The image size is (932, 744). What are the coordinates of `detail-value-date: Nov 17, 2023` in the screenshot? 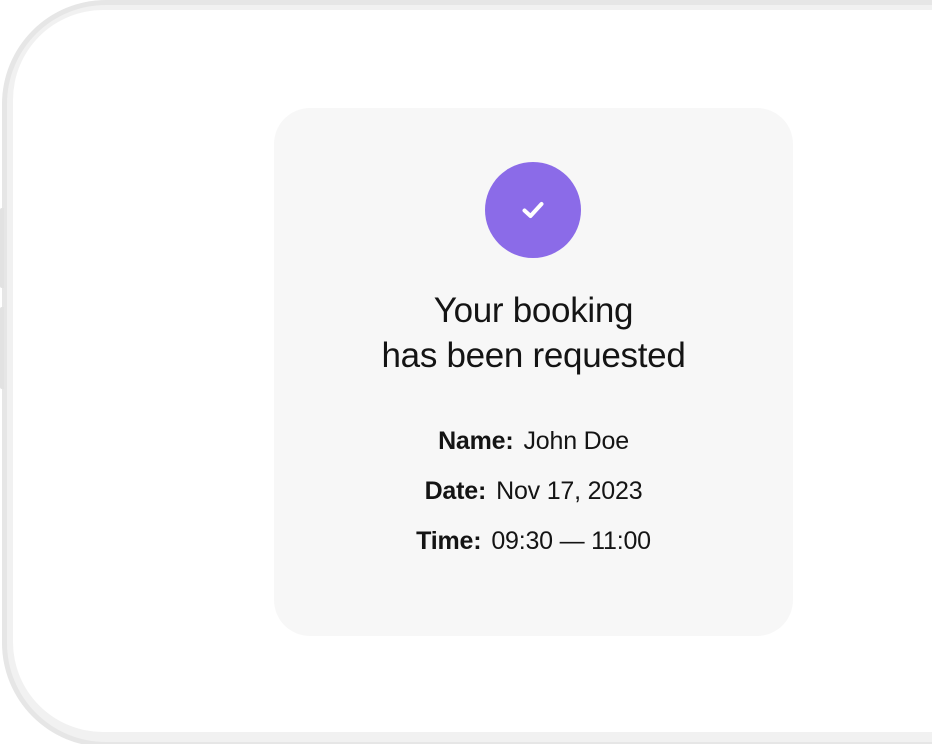 It's located at (569, 490).